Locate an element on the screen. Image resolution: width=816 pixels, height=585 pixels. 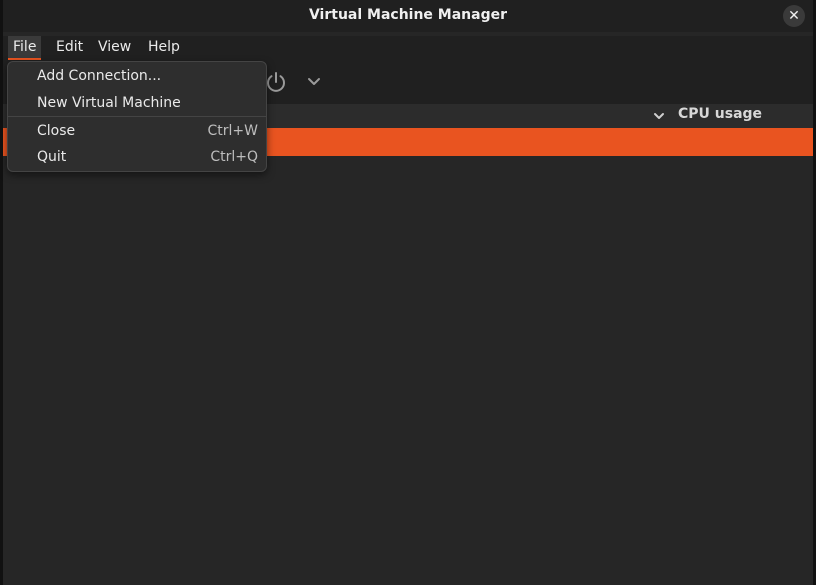
menu-item-accelerator: Ctrl+Q is located at coordinates (234, 157).